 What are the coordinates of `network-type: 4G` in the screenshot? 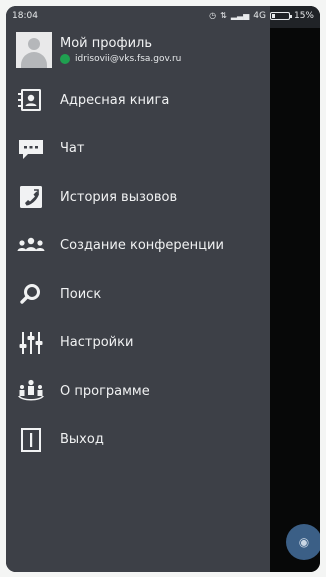 It's located at (259, 16).